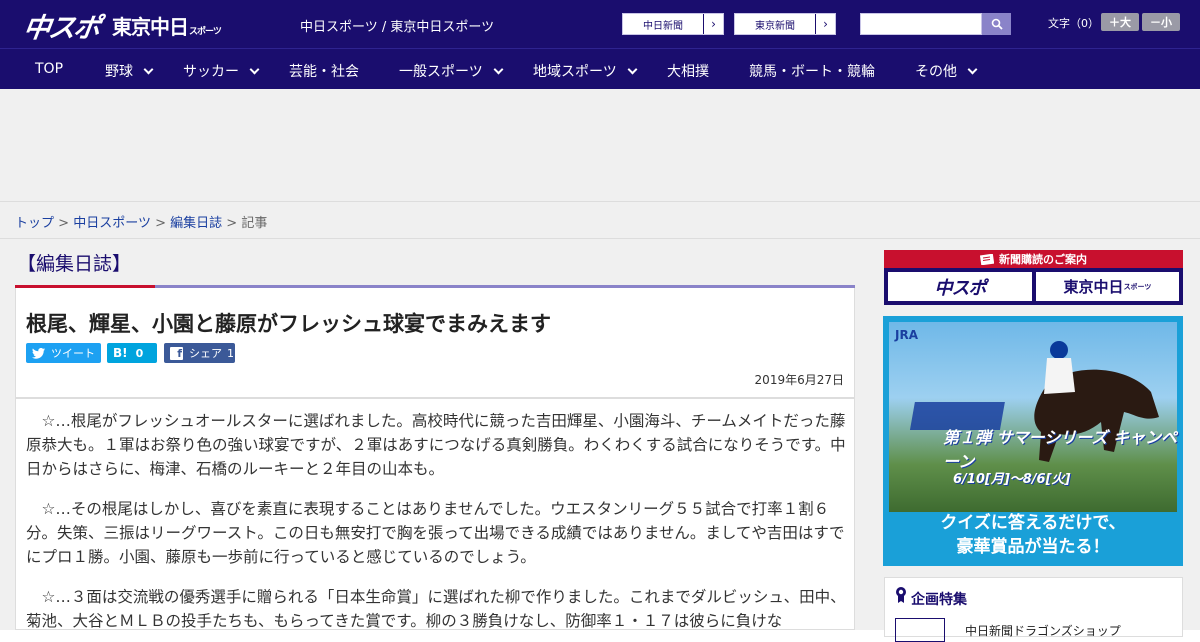  Describe the element at coordinates (61, 25) in the screenshot. I see `chuspo-logo: 中スポ` at that location.